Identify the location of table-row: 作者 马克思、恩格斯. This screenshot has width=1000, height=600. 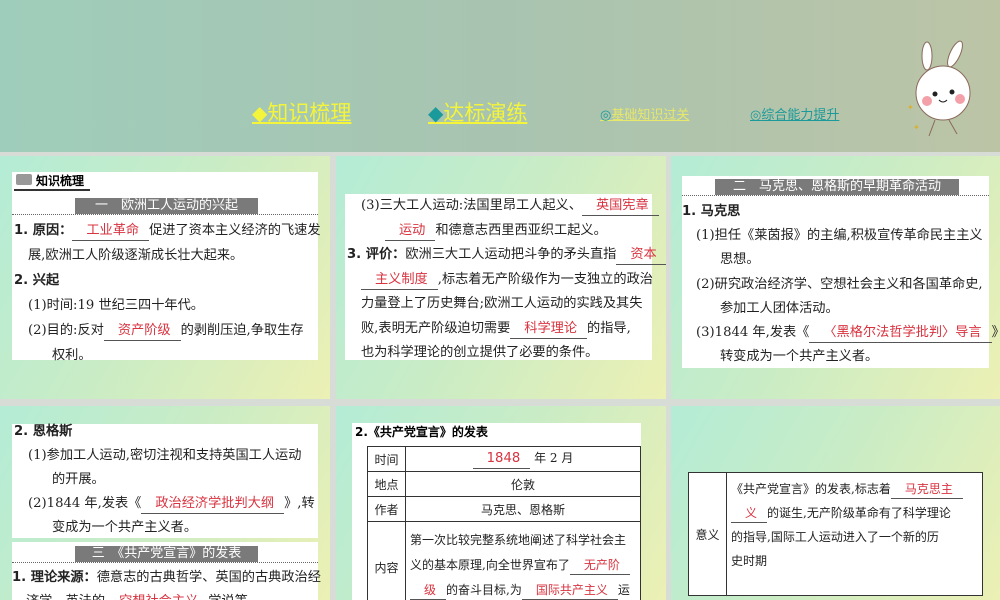
(504, 509).